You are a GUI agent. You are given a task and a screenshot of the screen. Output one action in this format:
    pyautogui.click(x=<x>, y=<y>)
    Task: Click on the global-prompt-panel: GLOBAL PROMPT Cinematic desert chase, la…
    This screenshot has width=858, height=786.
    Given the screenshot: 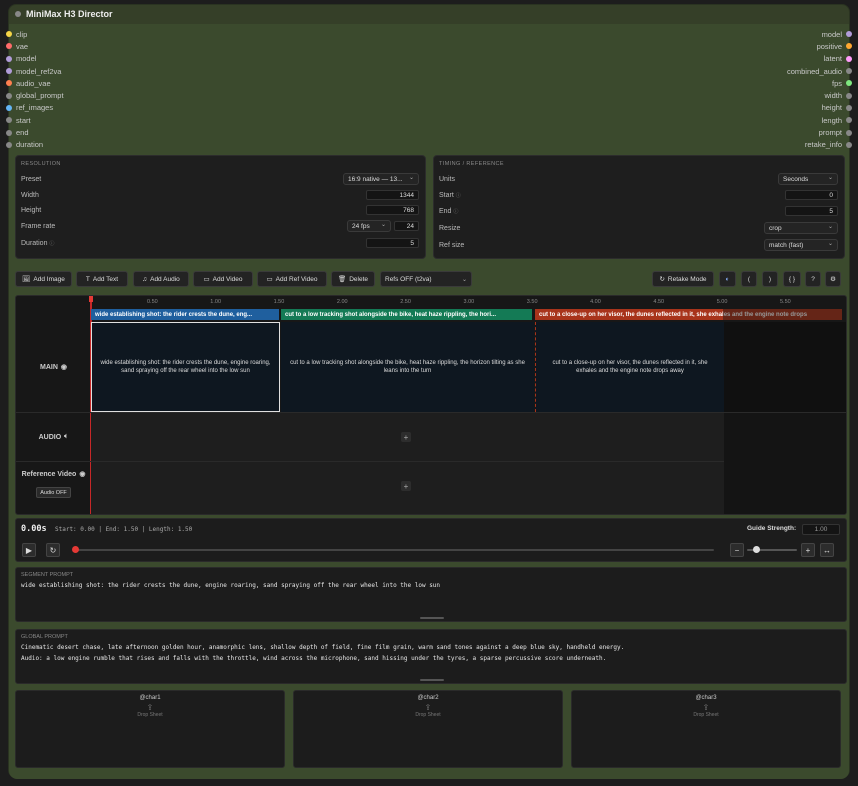 What is the action you would take?
    pyautogui.click(x=431, y=656)
    